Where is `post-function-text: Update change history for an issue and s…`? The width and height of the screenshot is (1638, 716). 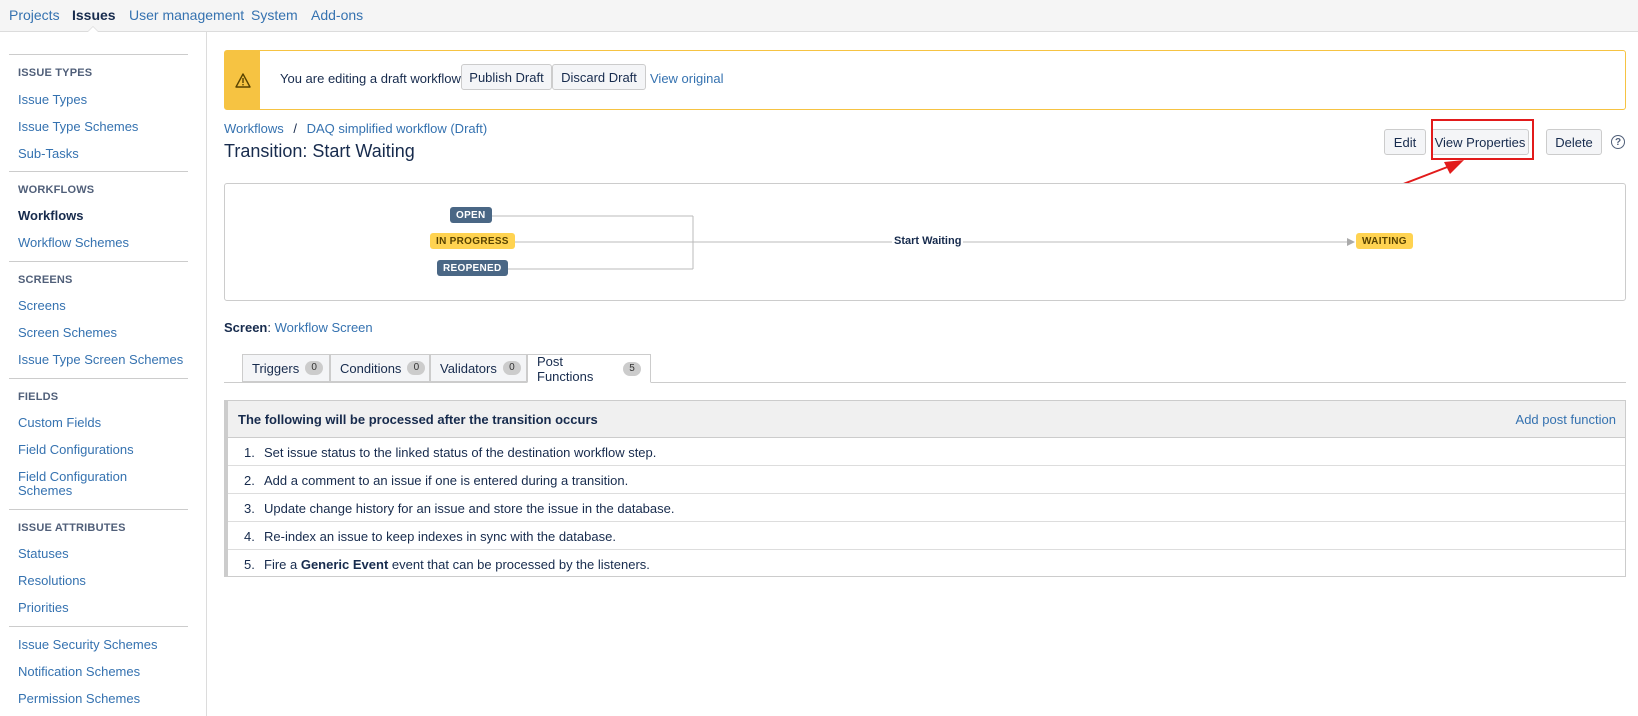
post-function-text: Update change history for an issue and s… is located at coordinates (469, 508).